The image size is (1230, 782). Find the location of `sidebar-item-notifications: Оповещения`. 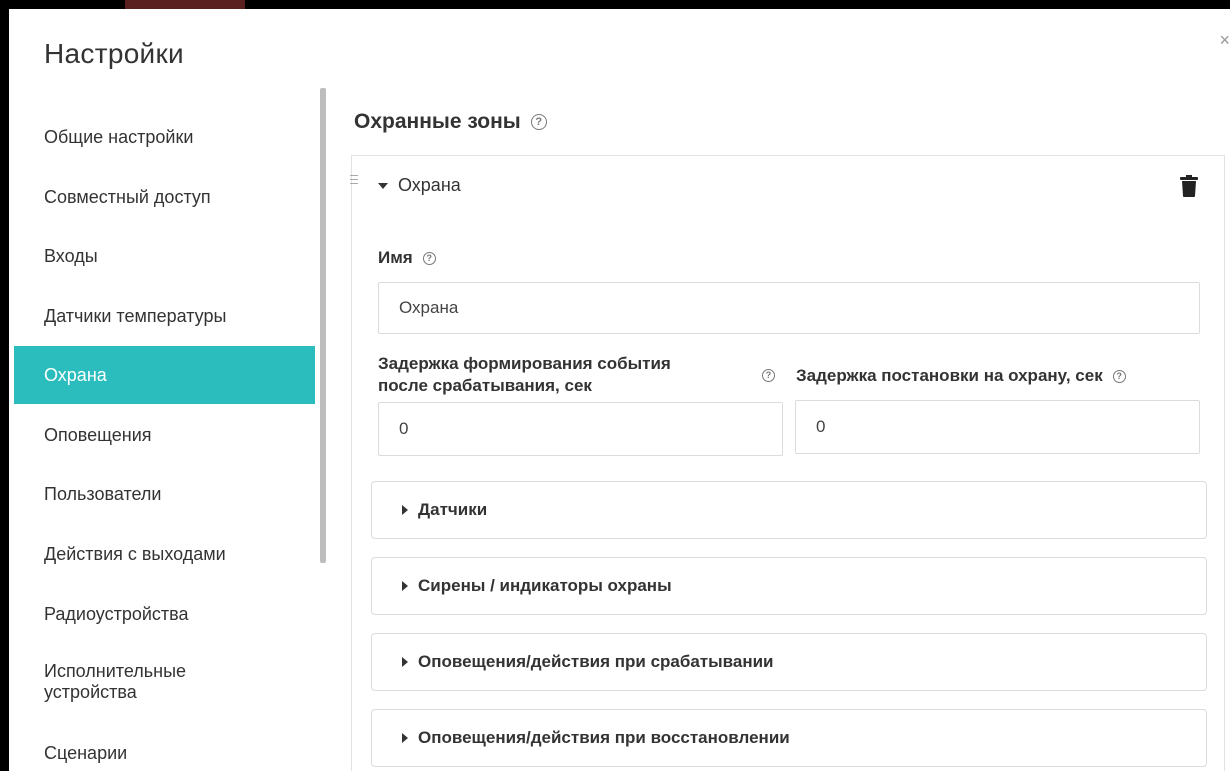

sidebar-item-notifications: Оповещения is located at coordinates (164, 435).